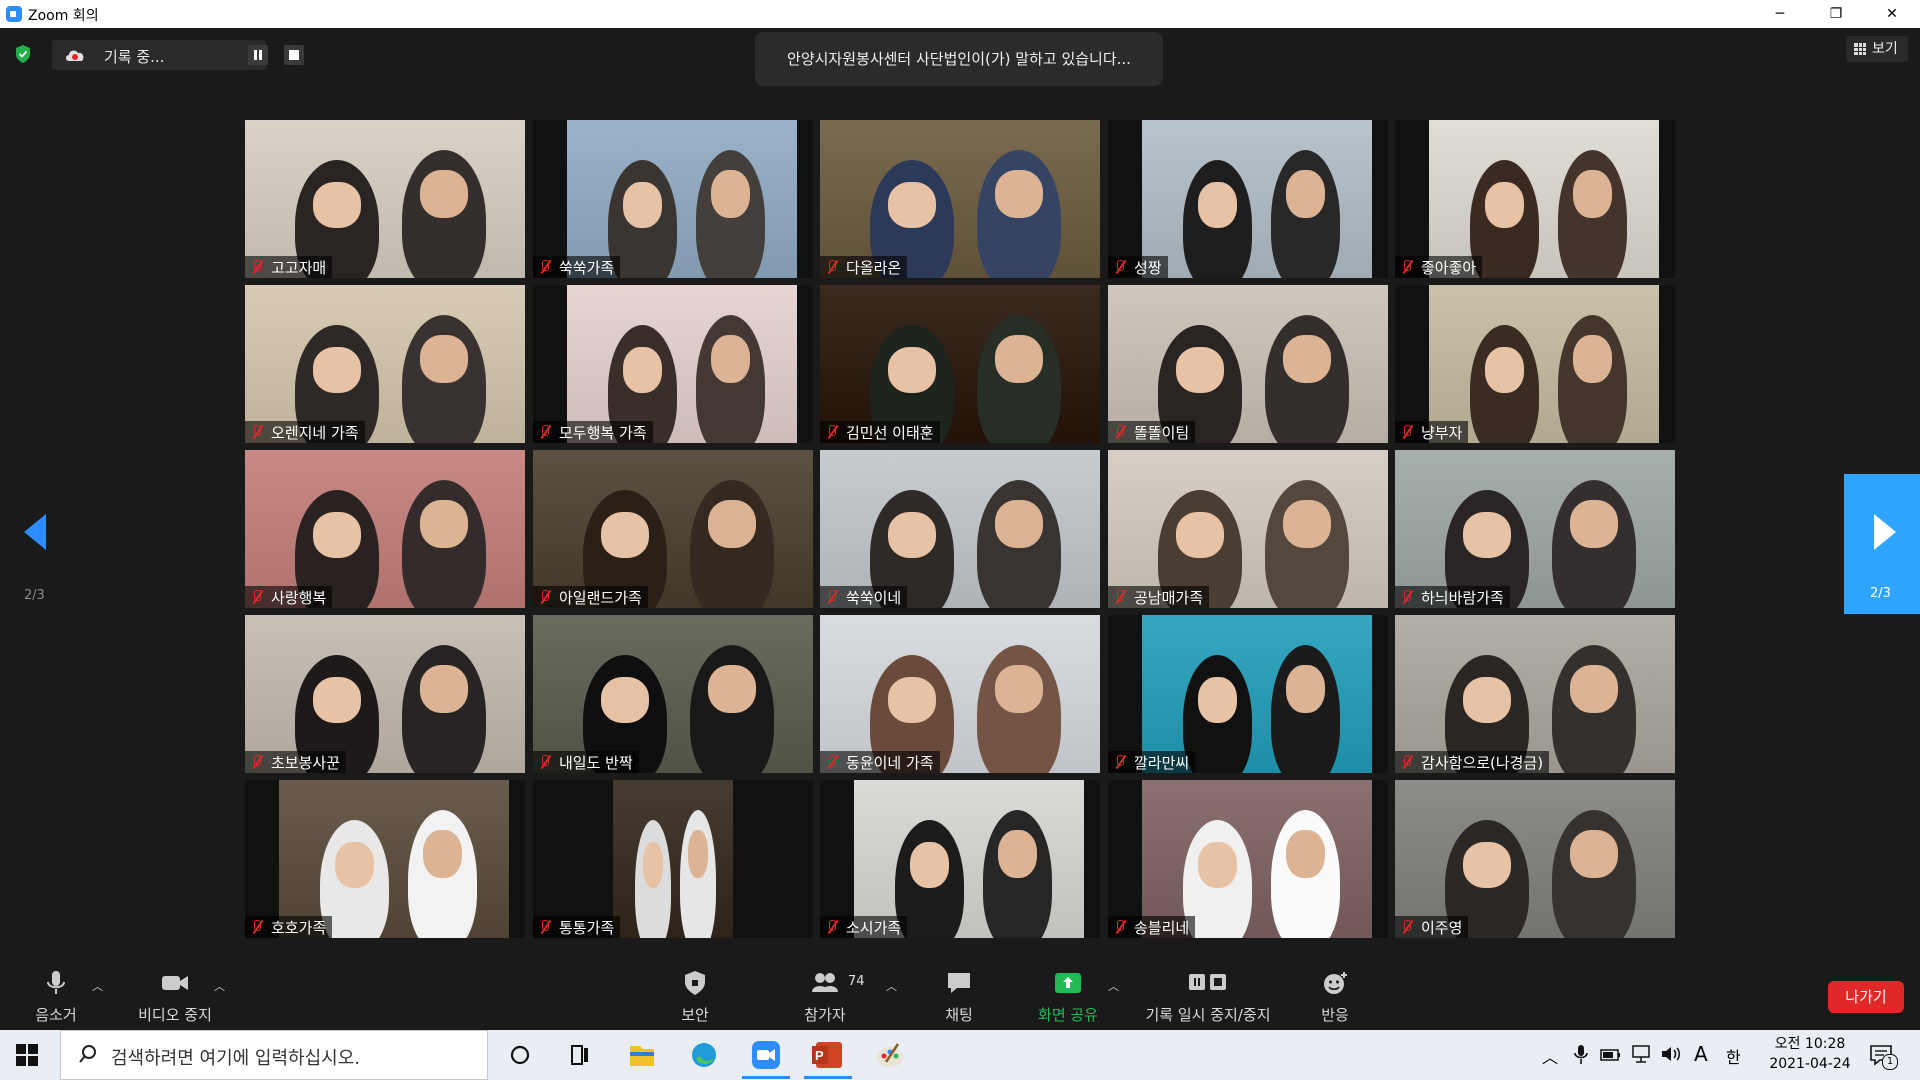 Image resolution: width=1920 pixels, height=1080 pixels. I want to click on pause-recording-button, so click(258, 55).